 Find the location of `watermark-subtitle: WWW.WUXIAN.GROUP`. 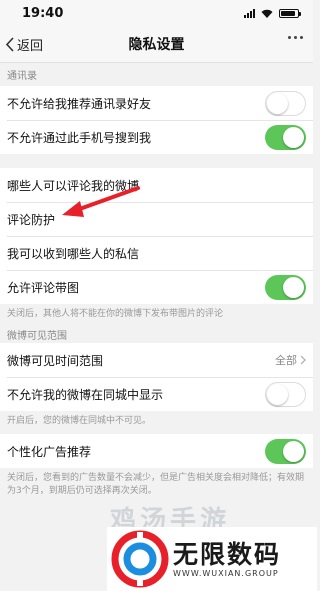

watermark-subtitle: WWW.WUXIAN.GROUP is located at coordinates (226, 573).